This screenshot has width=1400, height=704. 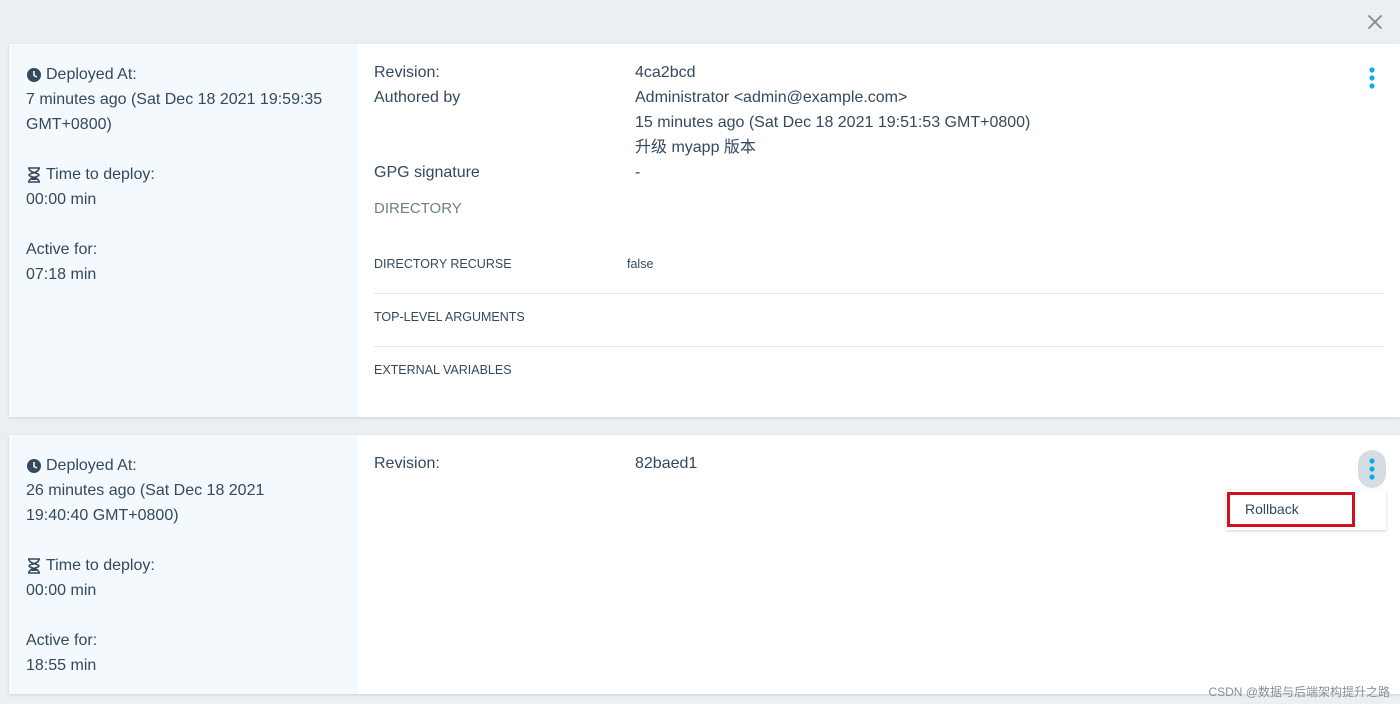 I want to click on revision-value: 82baed1, so click(x=666, y=463).